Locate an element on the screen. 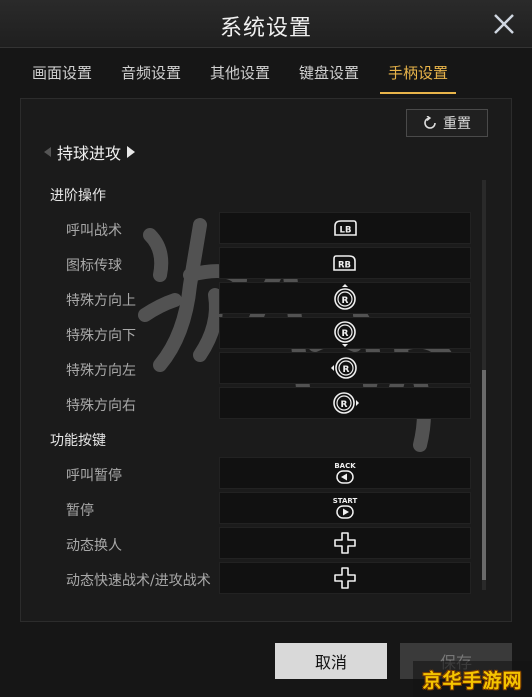  title-bar: 系统设置 is located at coordinates (266, 24).